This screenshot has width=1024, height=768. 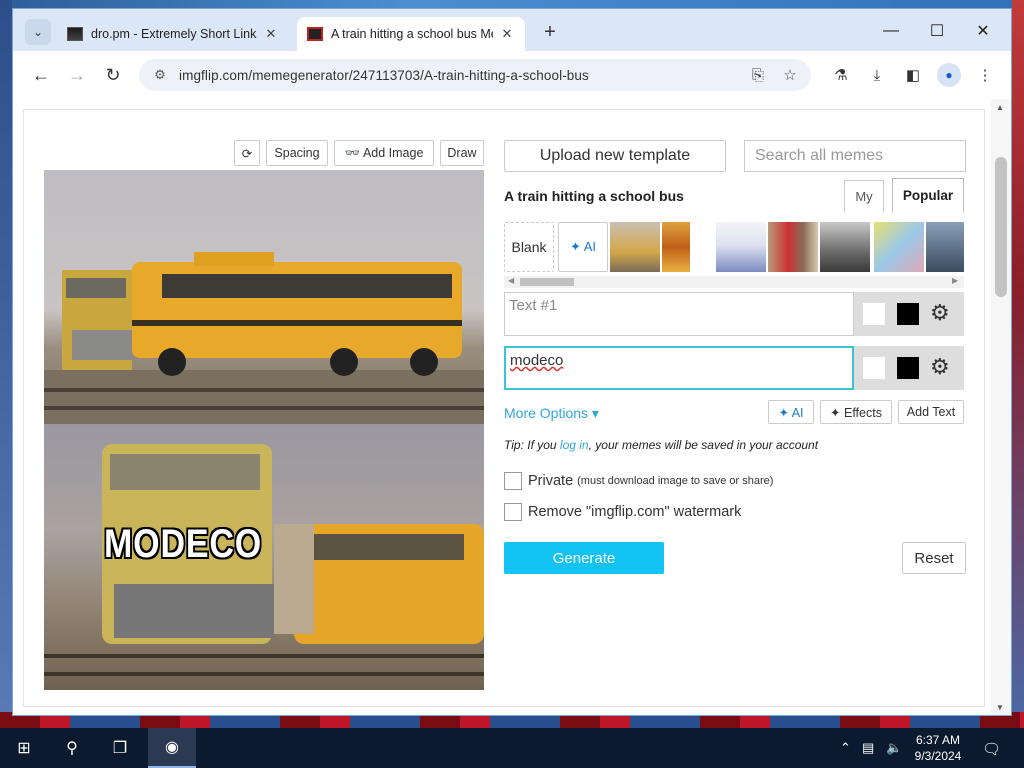 I want to click on effects-button: ✦ Effects, so click(x=856, y=412).